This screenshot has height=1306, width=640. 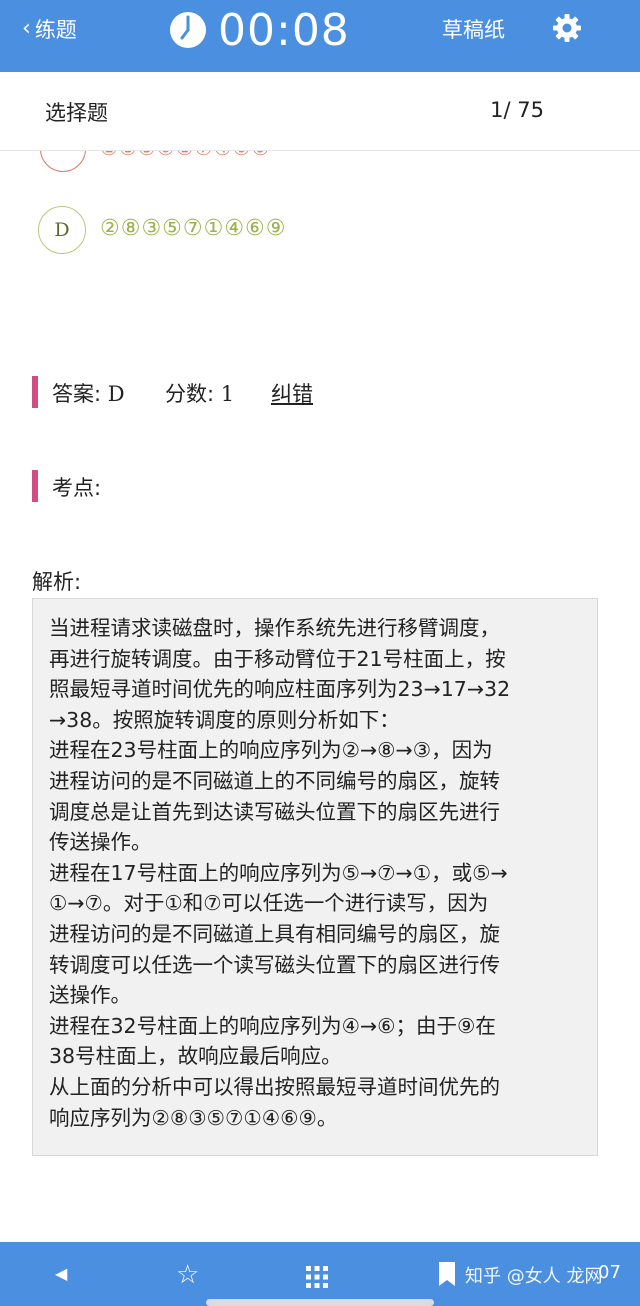 I want to click on analysis-line: 照最短寻道时间优先的响应柱面序列为23→17→32, so click(x=280, y=689).